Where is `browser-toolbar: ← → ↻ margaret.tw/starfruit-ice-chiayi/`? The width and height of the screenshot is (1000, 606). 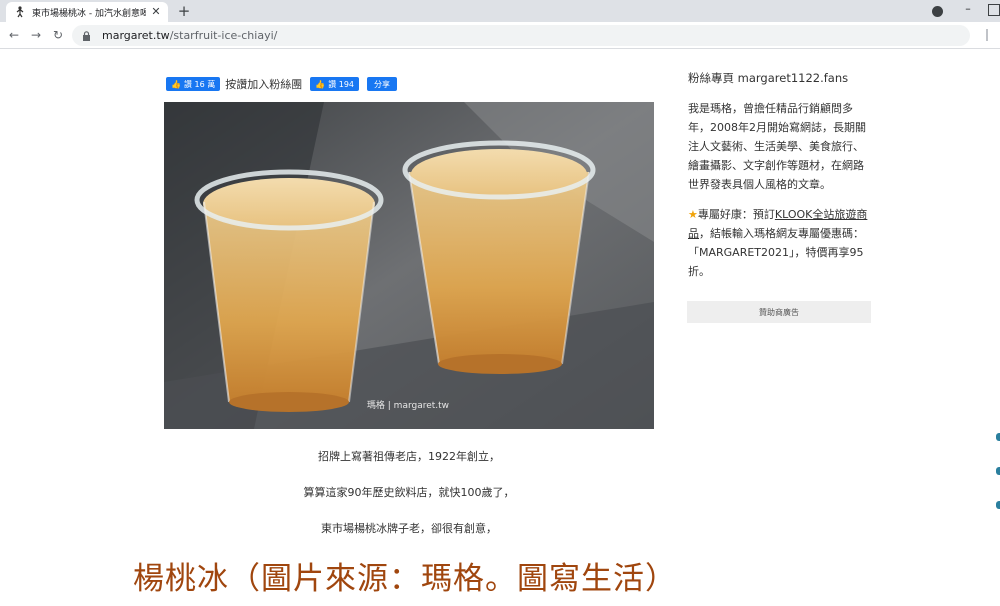 browser-toolbar: ← → ↻ margaret.tw/starfruit-ice-chiayi/ is located at coordinates (500, 35).